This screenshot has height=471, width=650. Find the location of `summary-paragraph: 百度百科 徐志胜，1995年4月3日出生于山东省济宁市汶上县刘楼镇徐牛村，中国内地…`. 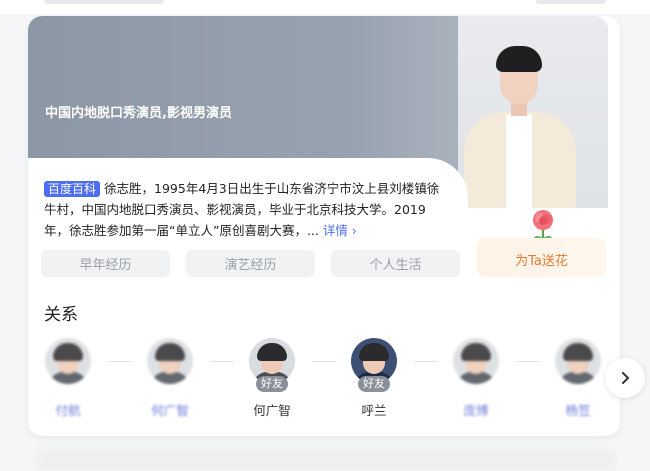

summary-paragraph: 百度百科 徐志胜，1995年4月3日出生于山东省济宁市汶上县刘楼镇徐牛村，中国内地… is located at coordinates (244, 209).